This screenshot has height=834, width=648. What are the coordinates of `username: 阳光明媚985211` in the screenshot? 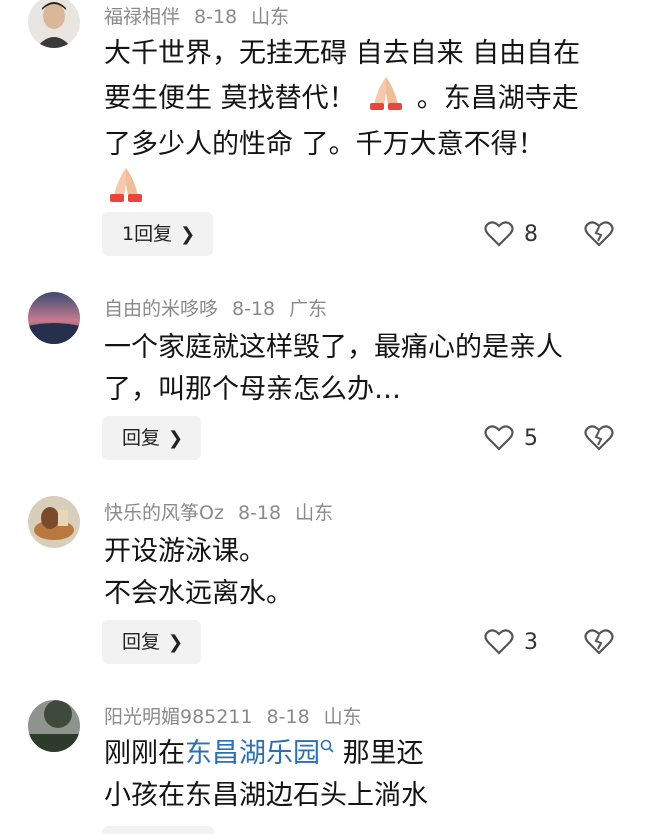 It's located at (178, 717).